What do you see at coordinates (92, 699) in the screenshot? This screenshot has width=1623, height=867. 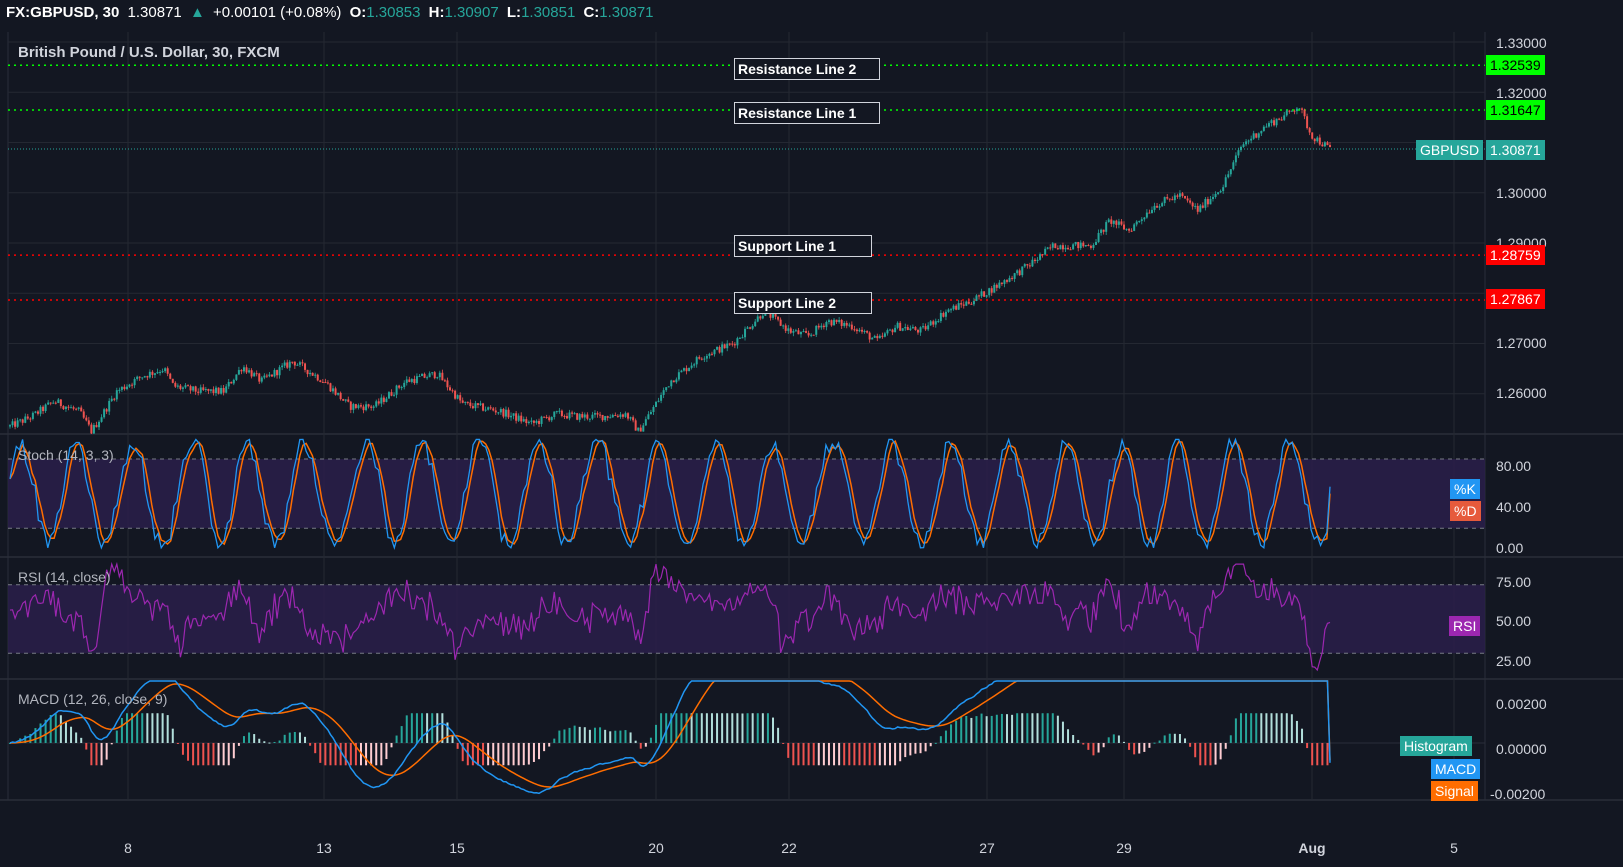 I see `macd-pane-label: MACD (12, 26, close, 9)` at bounding box center [92, 699].